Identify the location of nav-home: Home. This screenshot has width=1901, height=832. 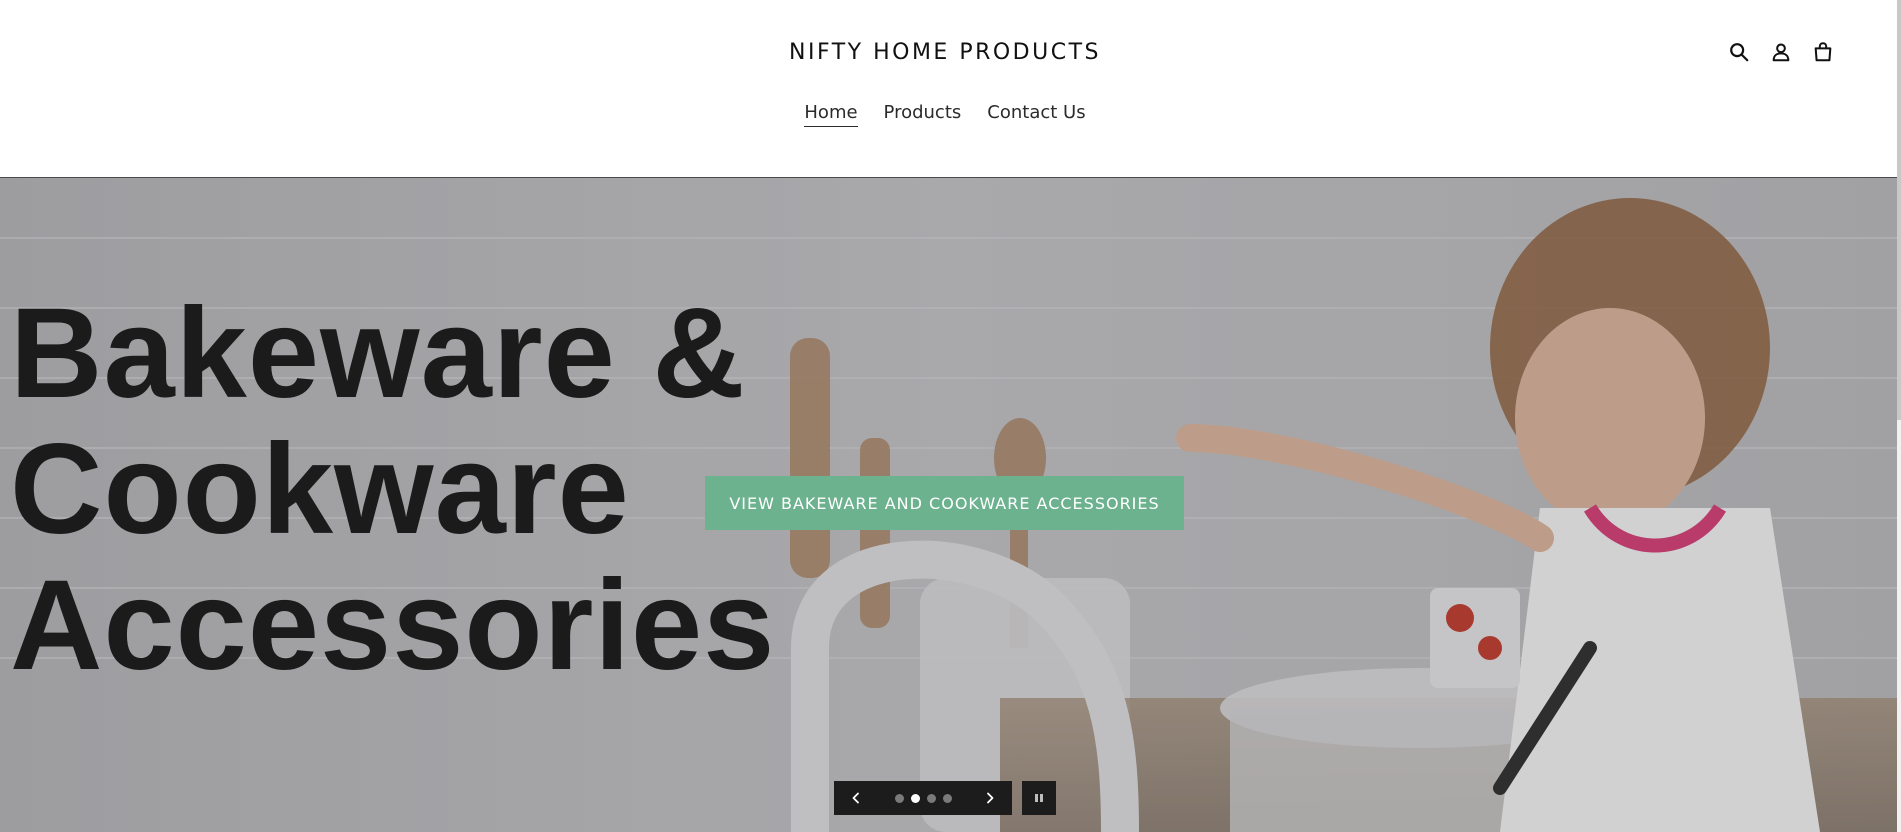
(831, 114).